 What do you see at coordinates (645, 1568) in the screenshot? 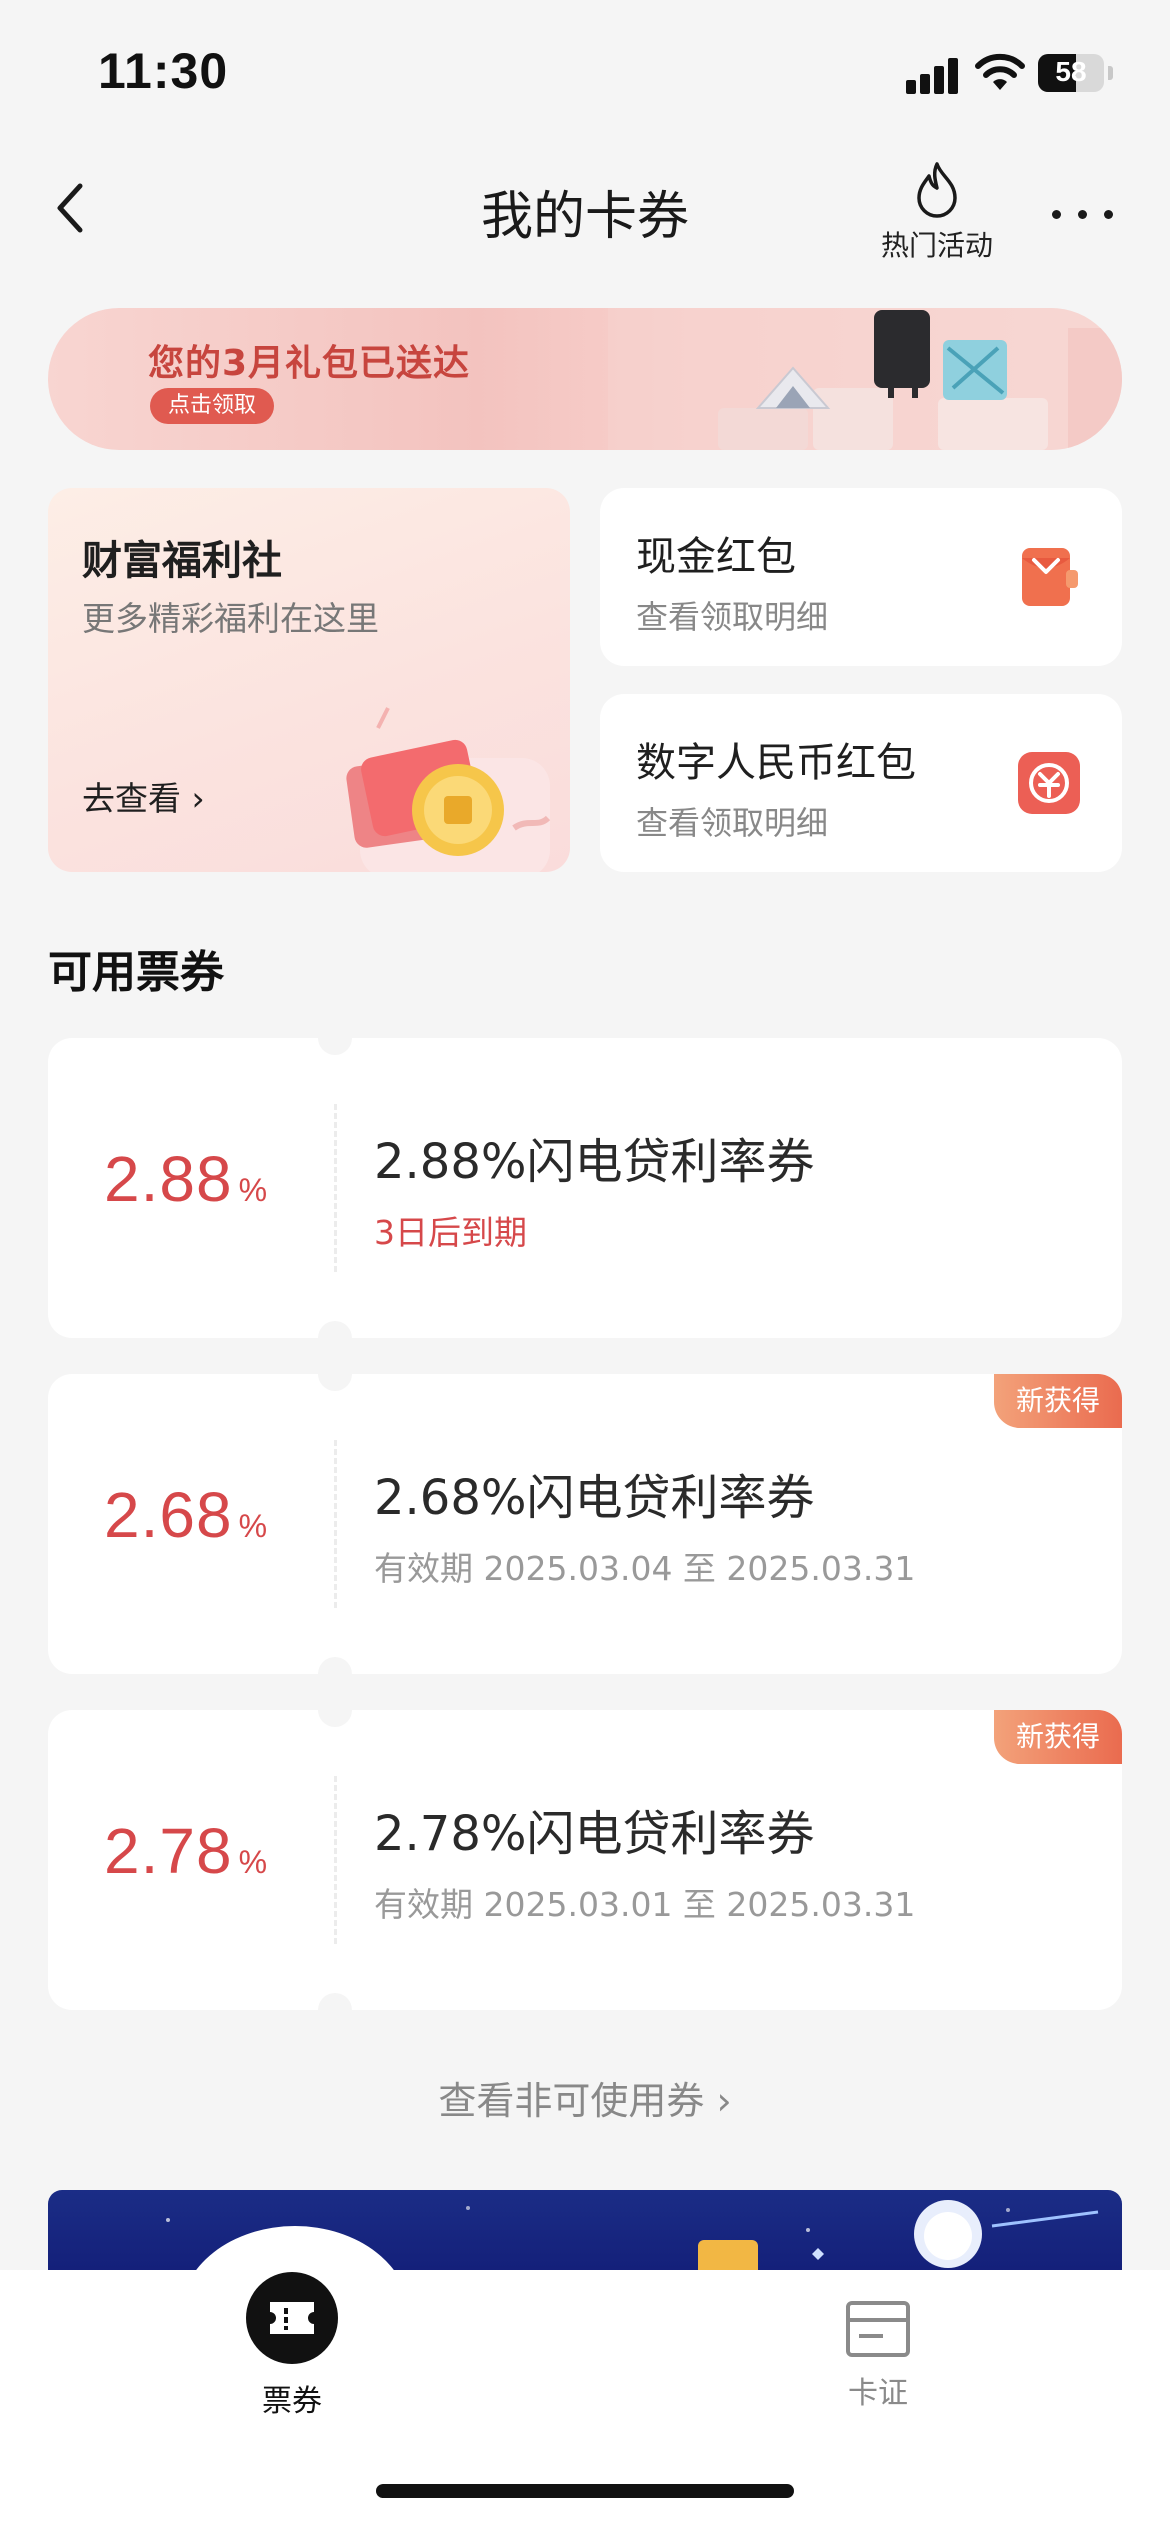
I see `coupon-validity: 有效期 2025.03.04 至 2025.03.31` at bounding box center [645, 1568].